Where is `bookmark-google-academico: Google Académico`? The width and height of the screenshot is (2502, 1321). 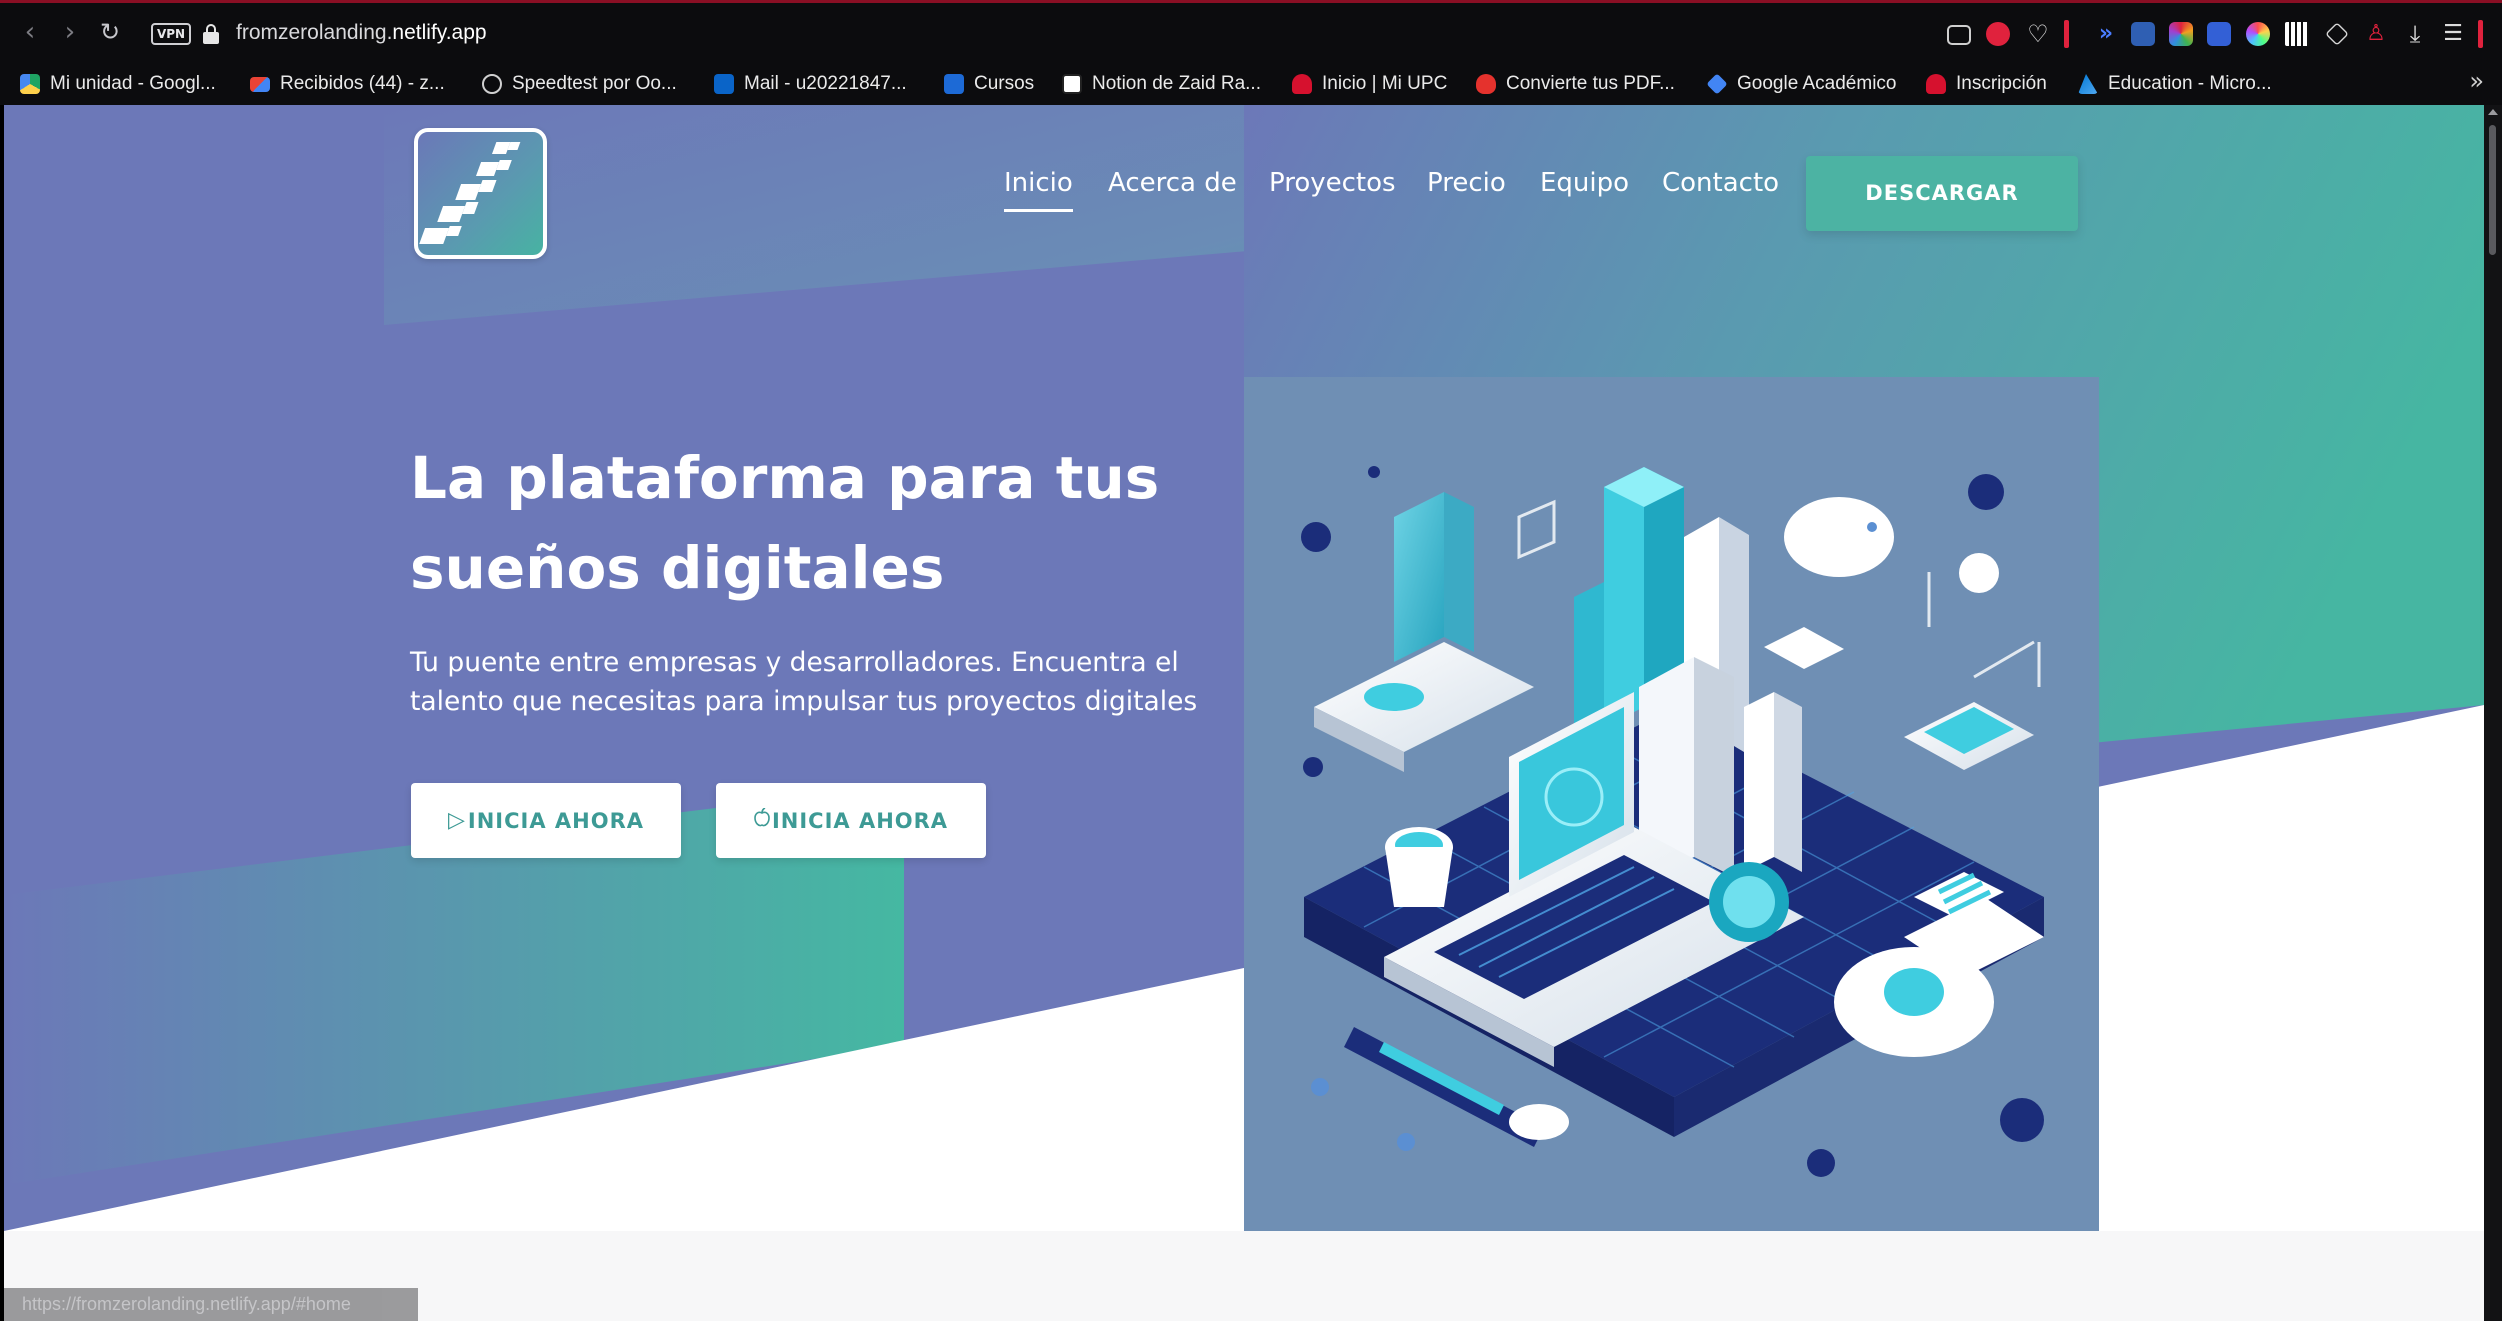 bookmark-google-academico: Google Académico is located at coordinates (1801, 84).